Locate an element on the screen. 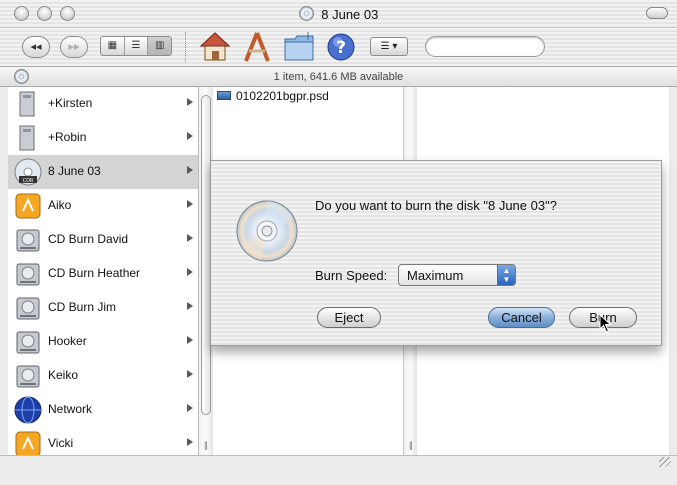 This screenshot has height=485, width=677. sidebar-item-label: CD Burn Jim is located at coordinates (82, 307).